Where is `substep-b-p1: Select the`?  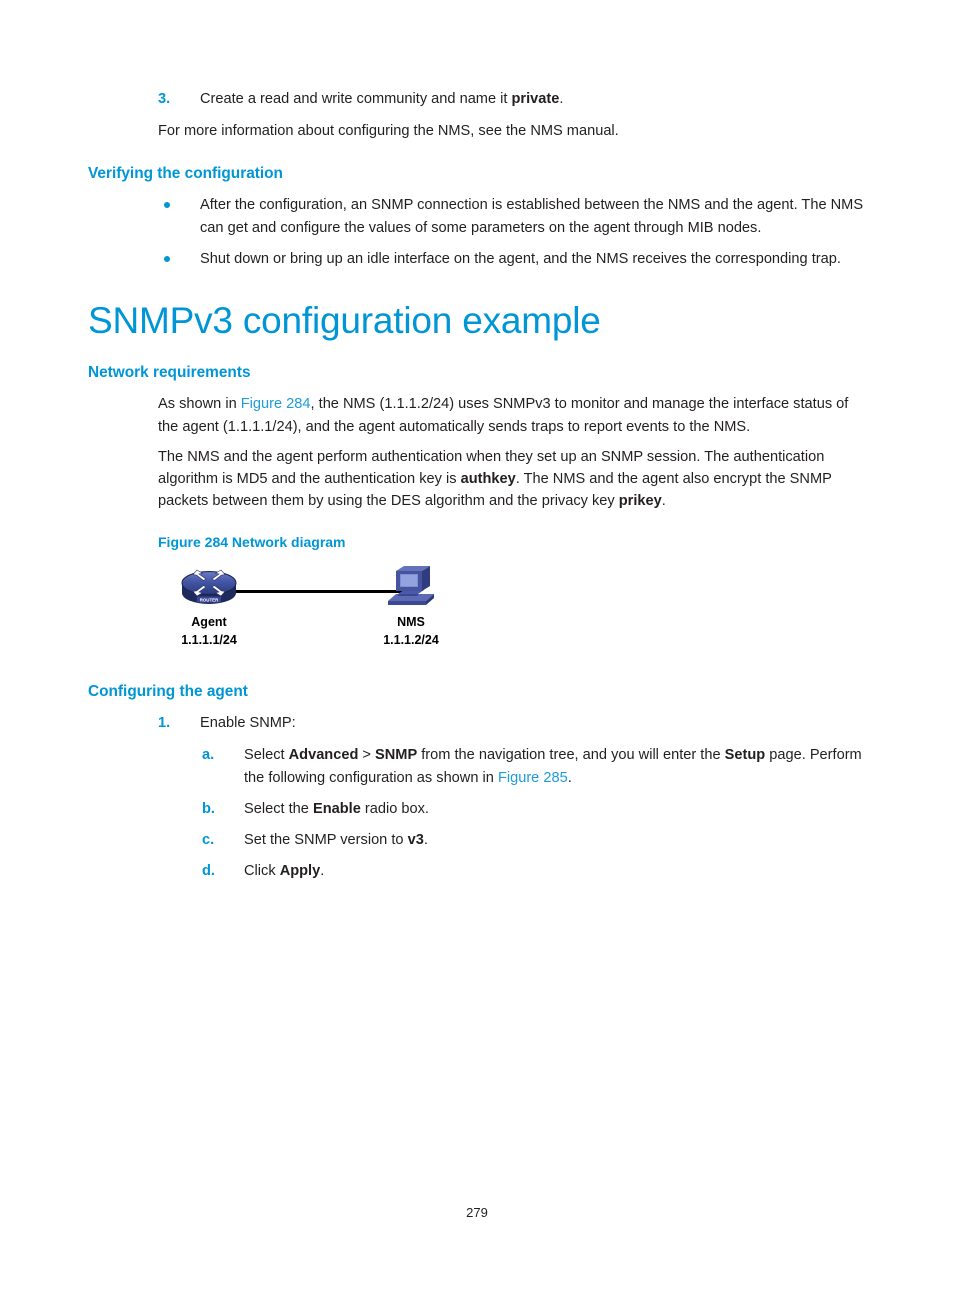 substep-b-p1: Select the is located at coordinates (278, 808).